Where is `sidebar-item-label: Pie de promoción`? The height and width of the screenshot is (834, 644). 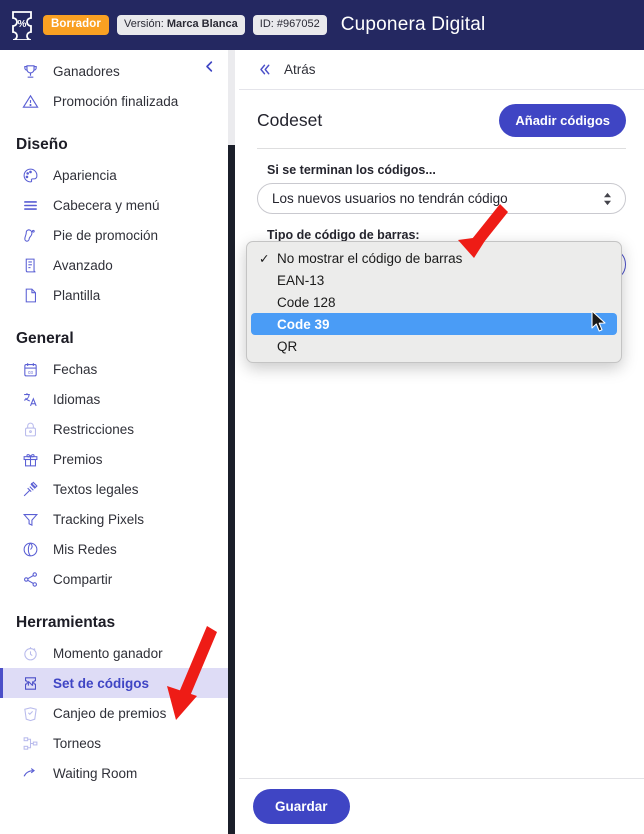 sidebar-item-label: Pie de promoción is located at coordinates (106, 235).